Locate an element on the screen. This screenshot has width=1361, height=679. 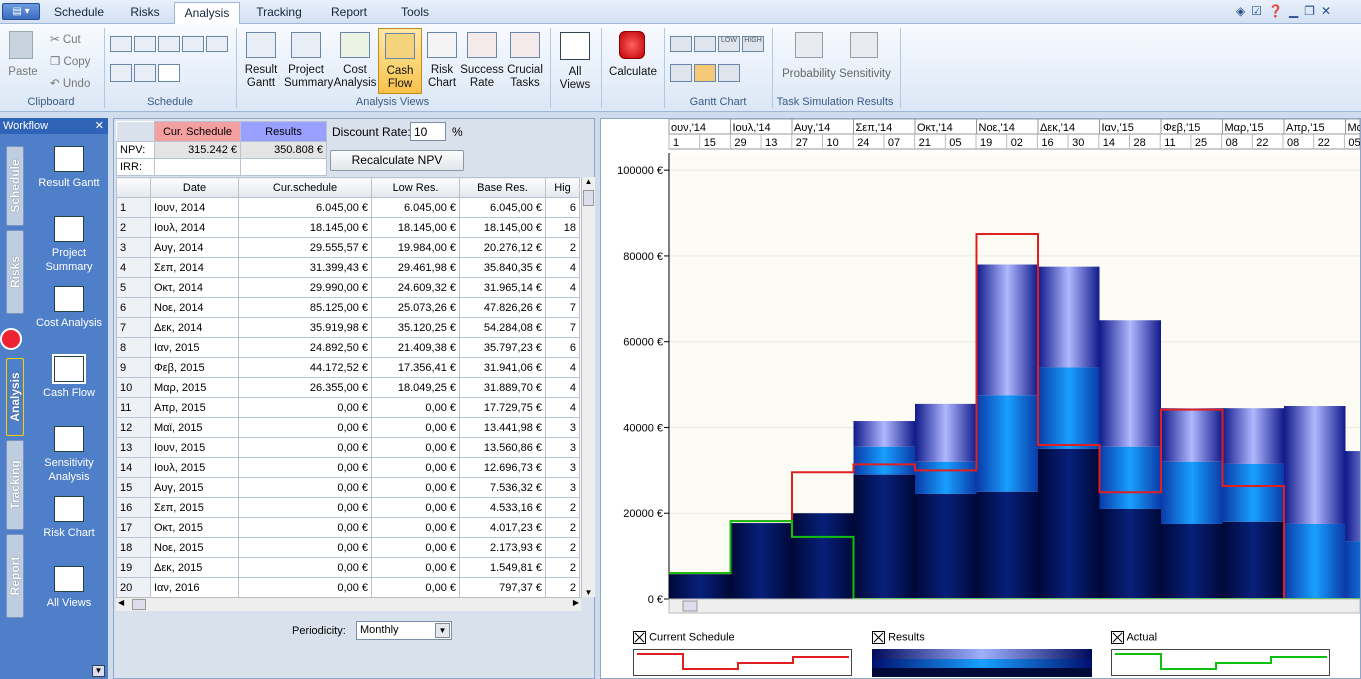
table-row: 20 Ιαν, 2016 0,00 €0,00 €797,37 €2 is located at coordinates (348, 587).